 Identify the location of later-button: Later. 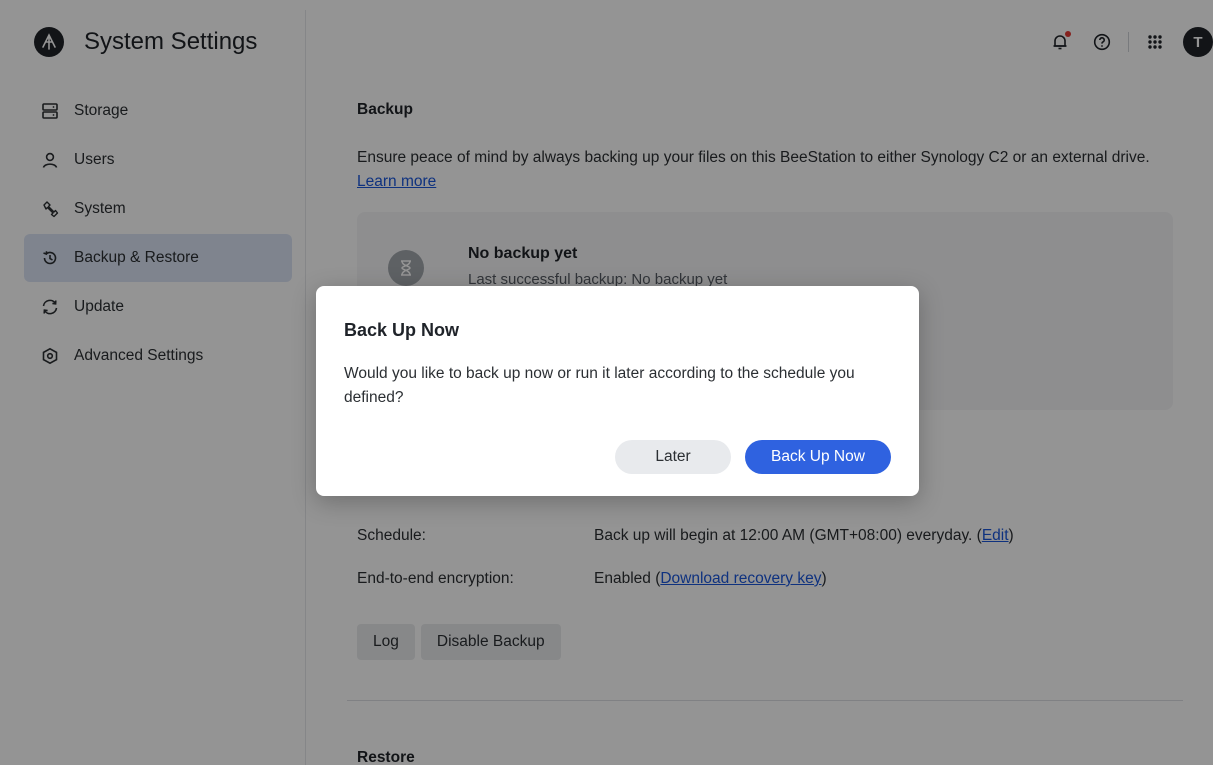
(673, 457).